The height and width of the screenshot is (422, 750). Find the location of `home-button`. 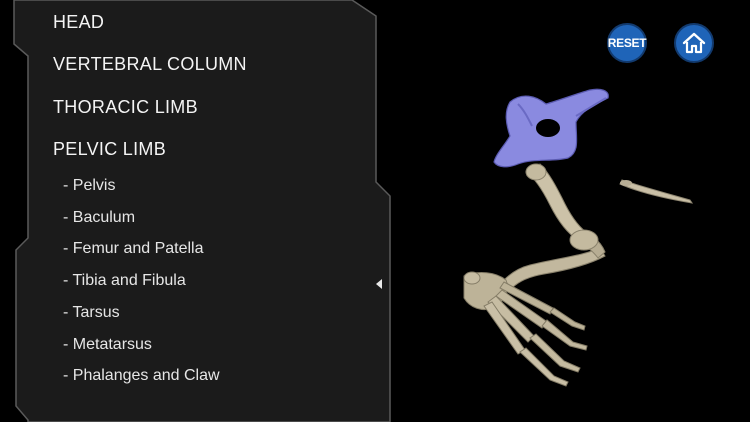

home-button is located at coordinates (694, 43).